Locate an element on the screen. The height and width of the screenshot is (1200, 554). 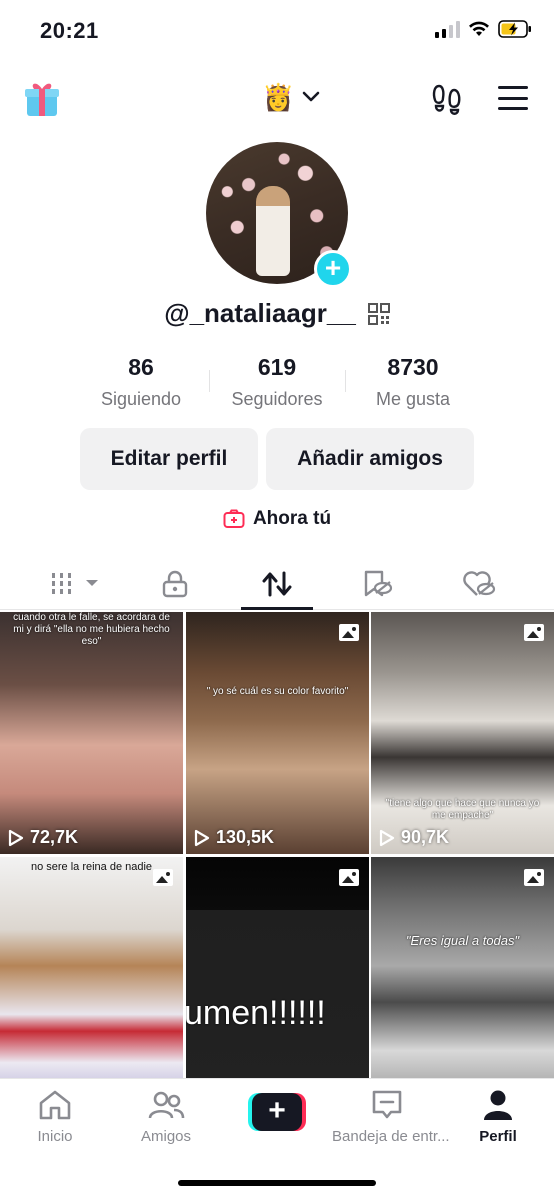
saved-hidden-icon is located at coordinates (378, 583).